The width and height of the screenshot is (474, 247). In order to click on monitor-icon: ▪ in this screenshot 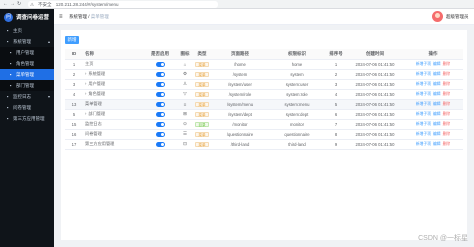, I will do `click(7, 96)`.